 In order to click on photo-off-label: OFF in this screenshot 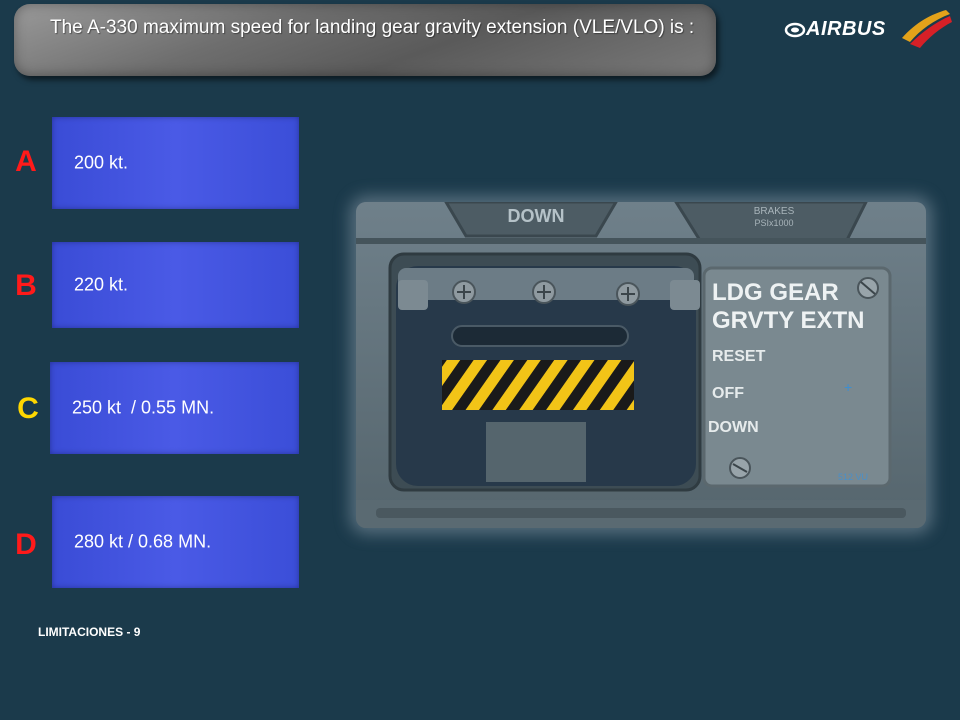, I will do `click(728, 393)`.